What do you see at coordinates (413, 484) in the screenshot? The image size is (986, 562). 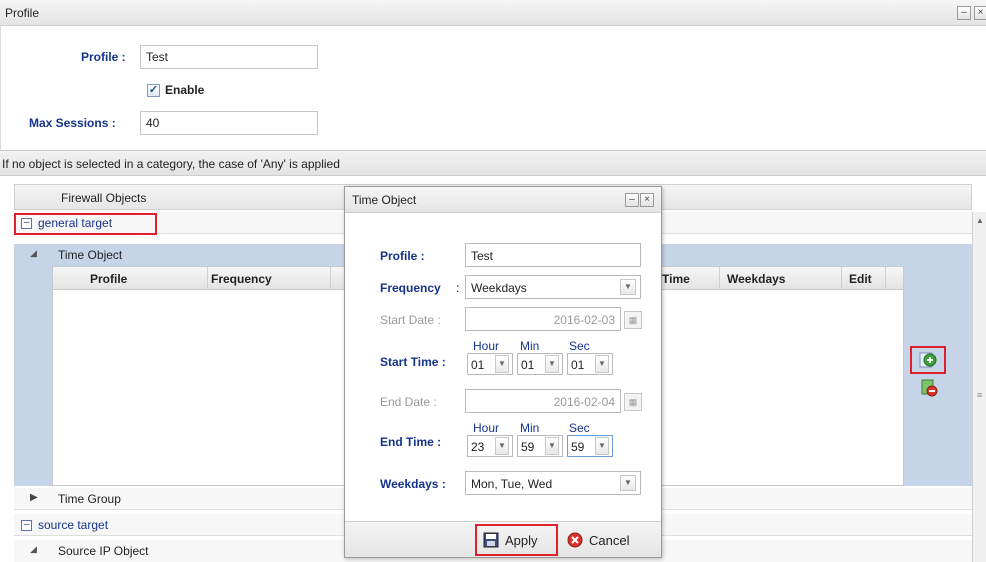 I see `weekdays-label: Weekdays :` at bounding box center [413, 484].